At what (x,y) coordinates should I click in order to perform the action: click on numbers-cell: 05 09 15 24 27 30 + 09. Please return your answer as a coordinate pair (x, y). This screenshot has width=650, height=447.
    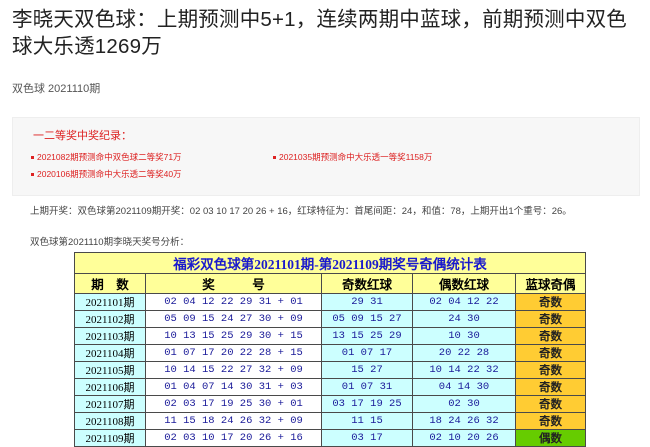
    Looking at the image, I should click on (233, 319).